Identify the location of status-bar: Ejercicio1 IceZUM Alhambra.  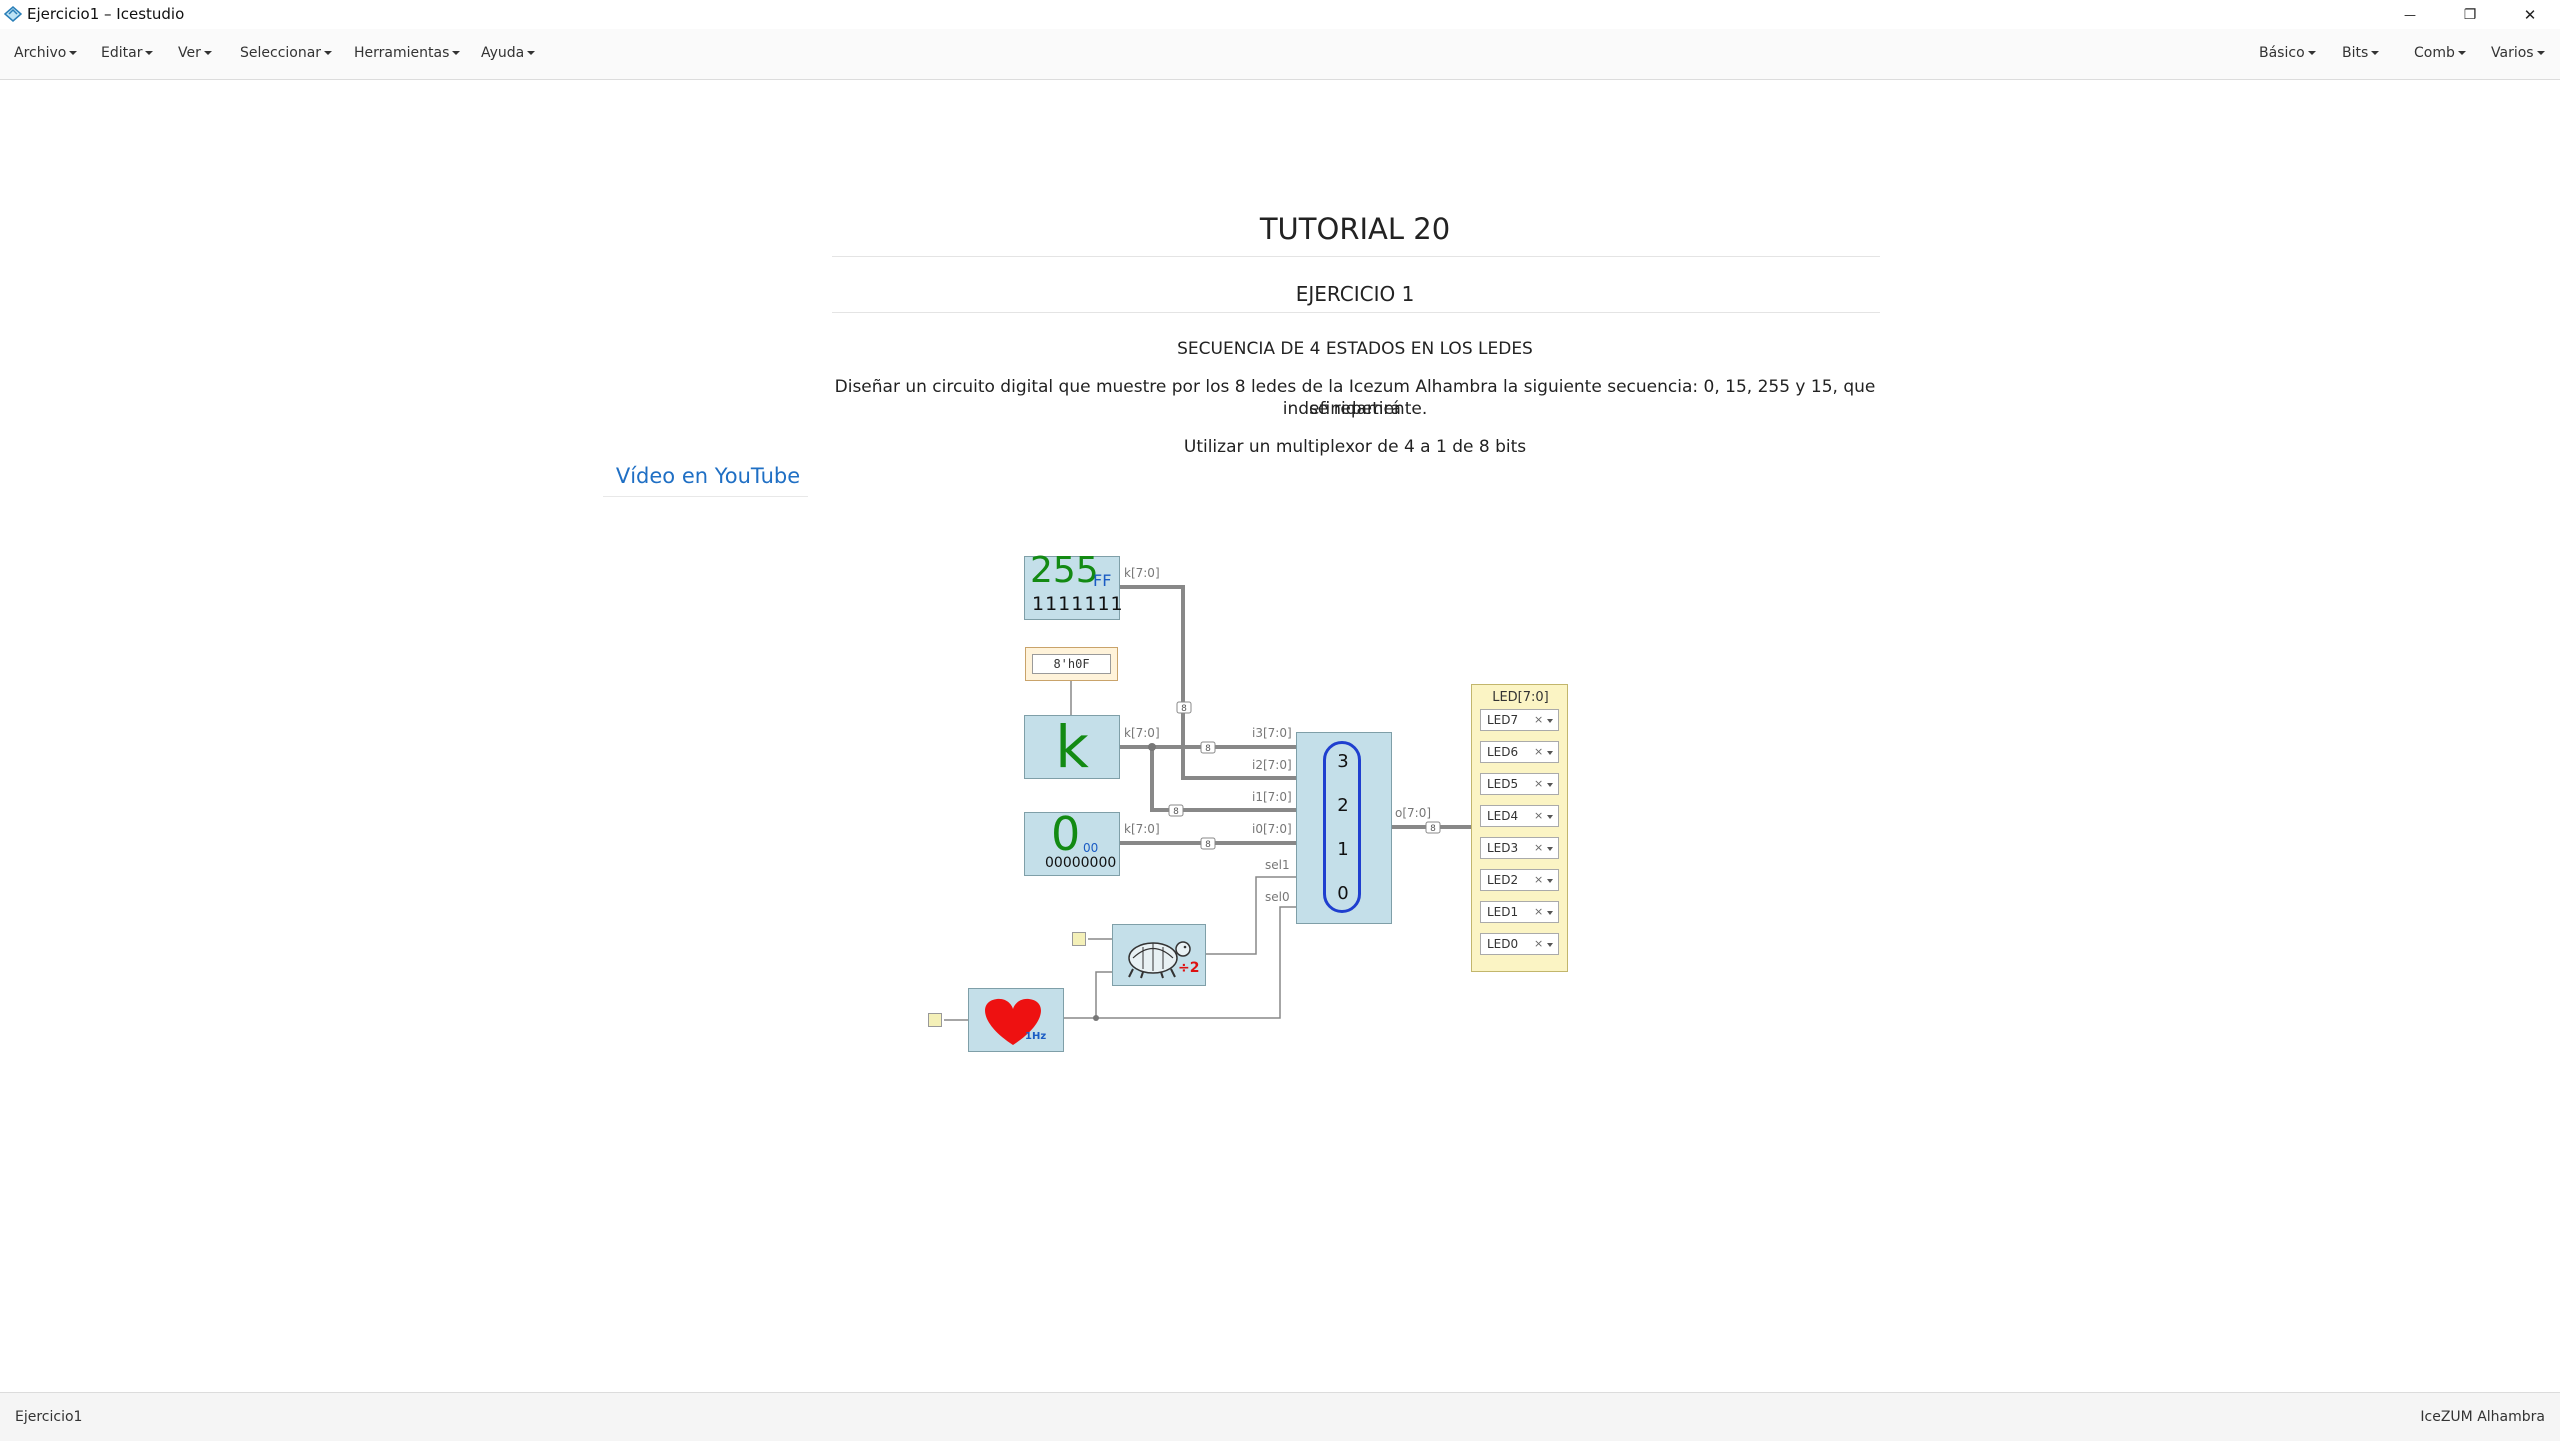
(1280, 1416).